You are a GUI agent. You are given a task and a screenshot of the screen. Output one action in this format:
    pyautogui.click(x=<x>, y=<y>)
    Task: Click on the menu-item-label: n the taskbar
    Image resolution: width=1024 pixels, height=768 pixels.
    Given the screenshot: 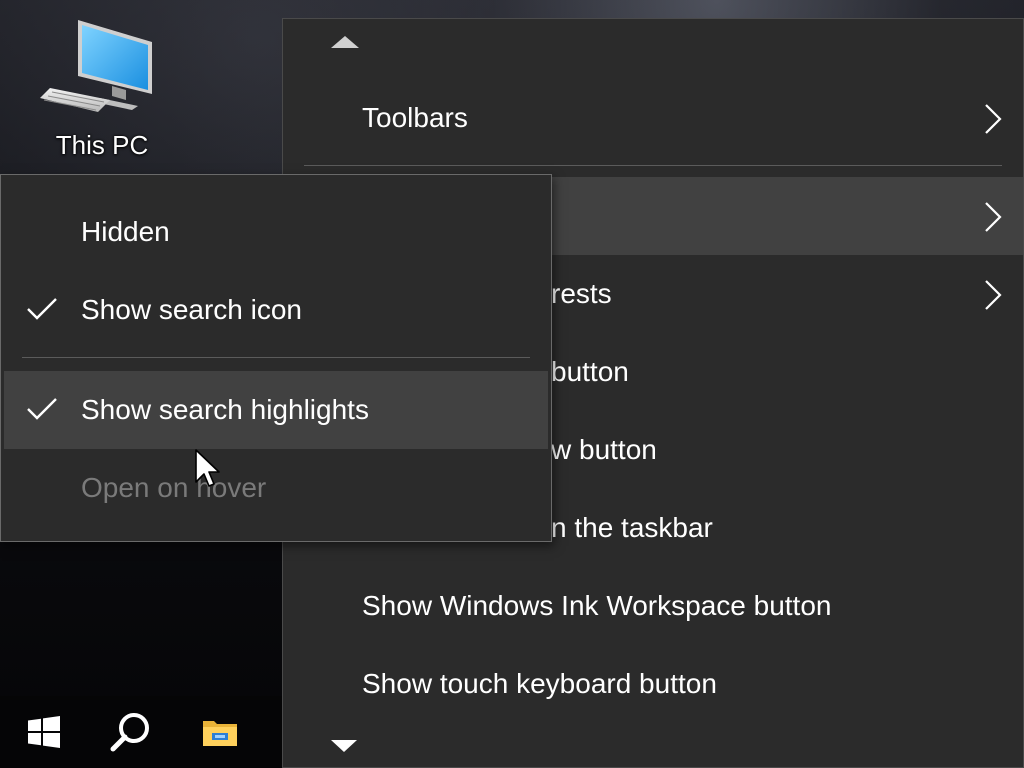 What is the action you would take?
    pyautogui.click(x=632, y=527)
    